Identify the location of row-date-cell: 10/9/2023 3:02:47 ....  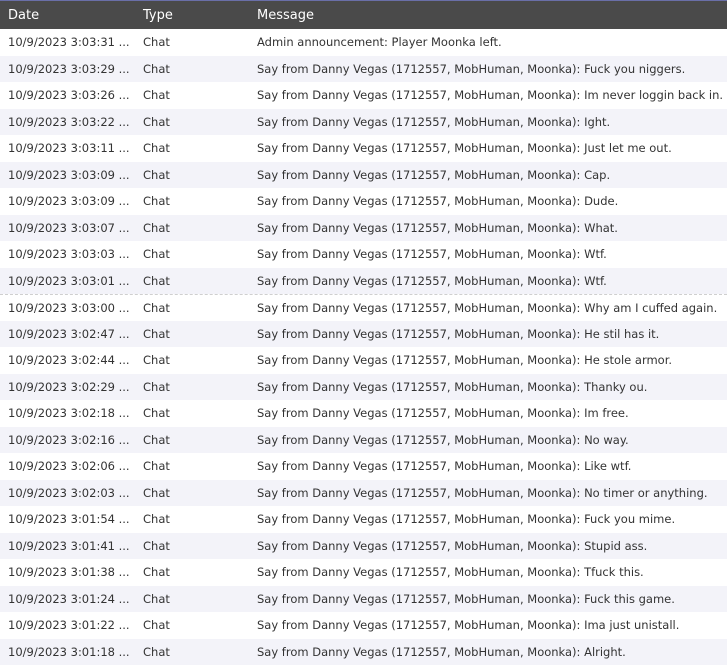
(67, 334).